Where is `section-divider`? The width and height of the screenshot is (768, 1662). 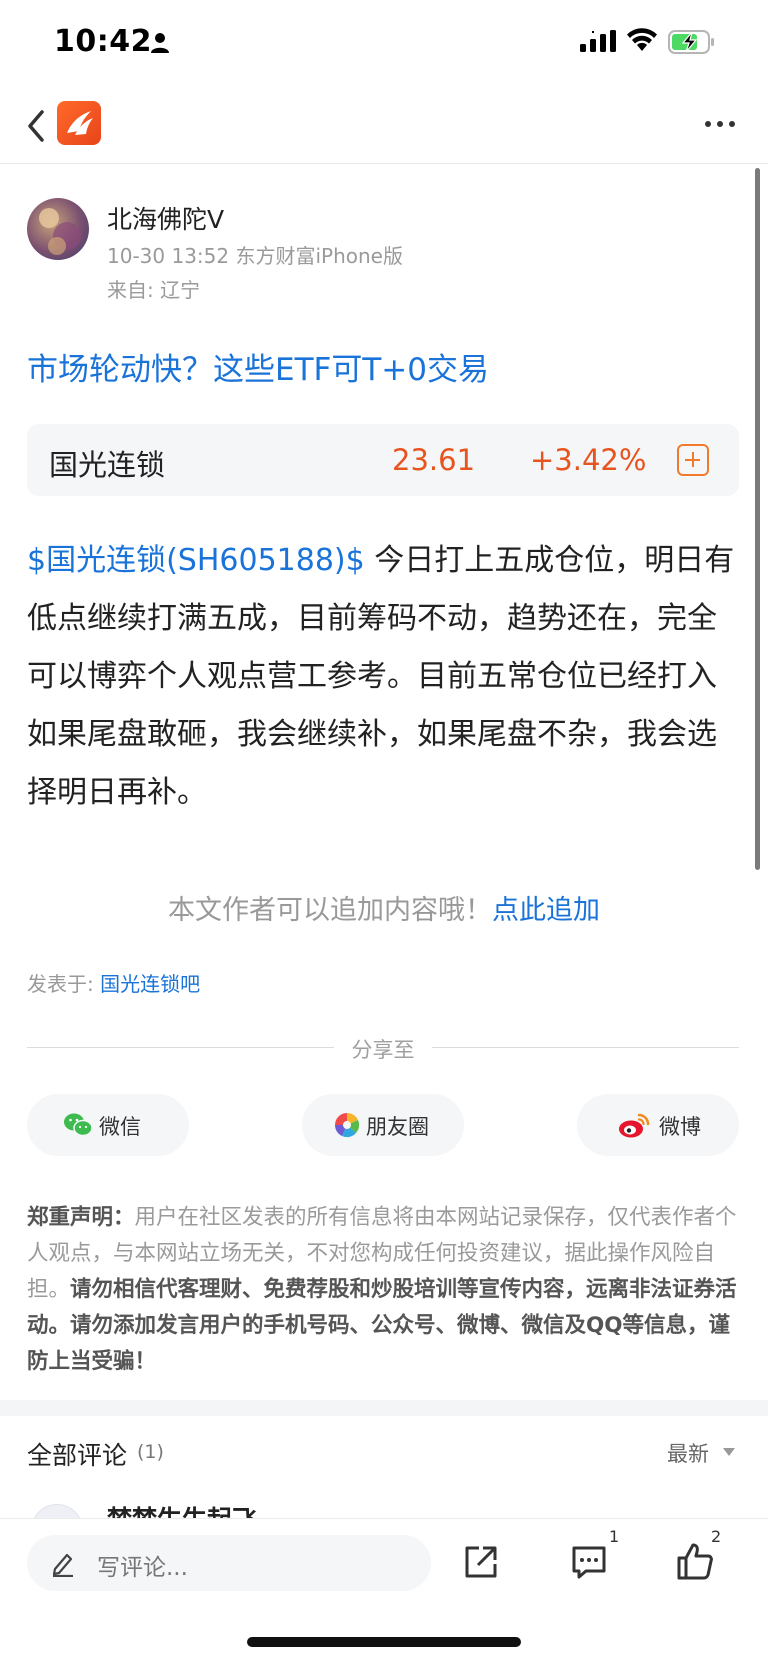 section-divider is located at coordinates (384, 1408).